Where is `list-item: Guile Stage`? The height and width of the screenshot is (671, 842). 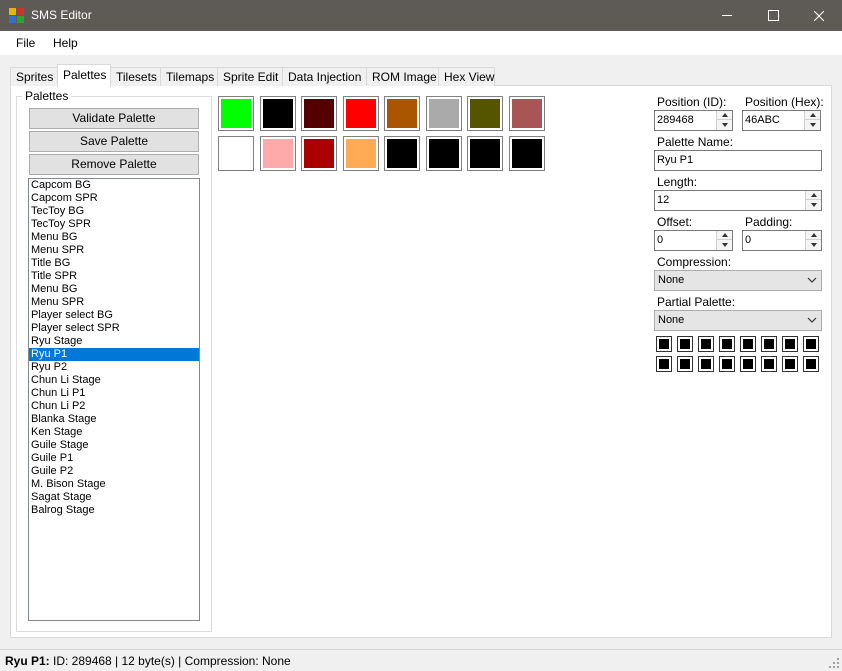 list-item: Guile Stage is located at coordinates (114, 445).